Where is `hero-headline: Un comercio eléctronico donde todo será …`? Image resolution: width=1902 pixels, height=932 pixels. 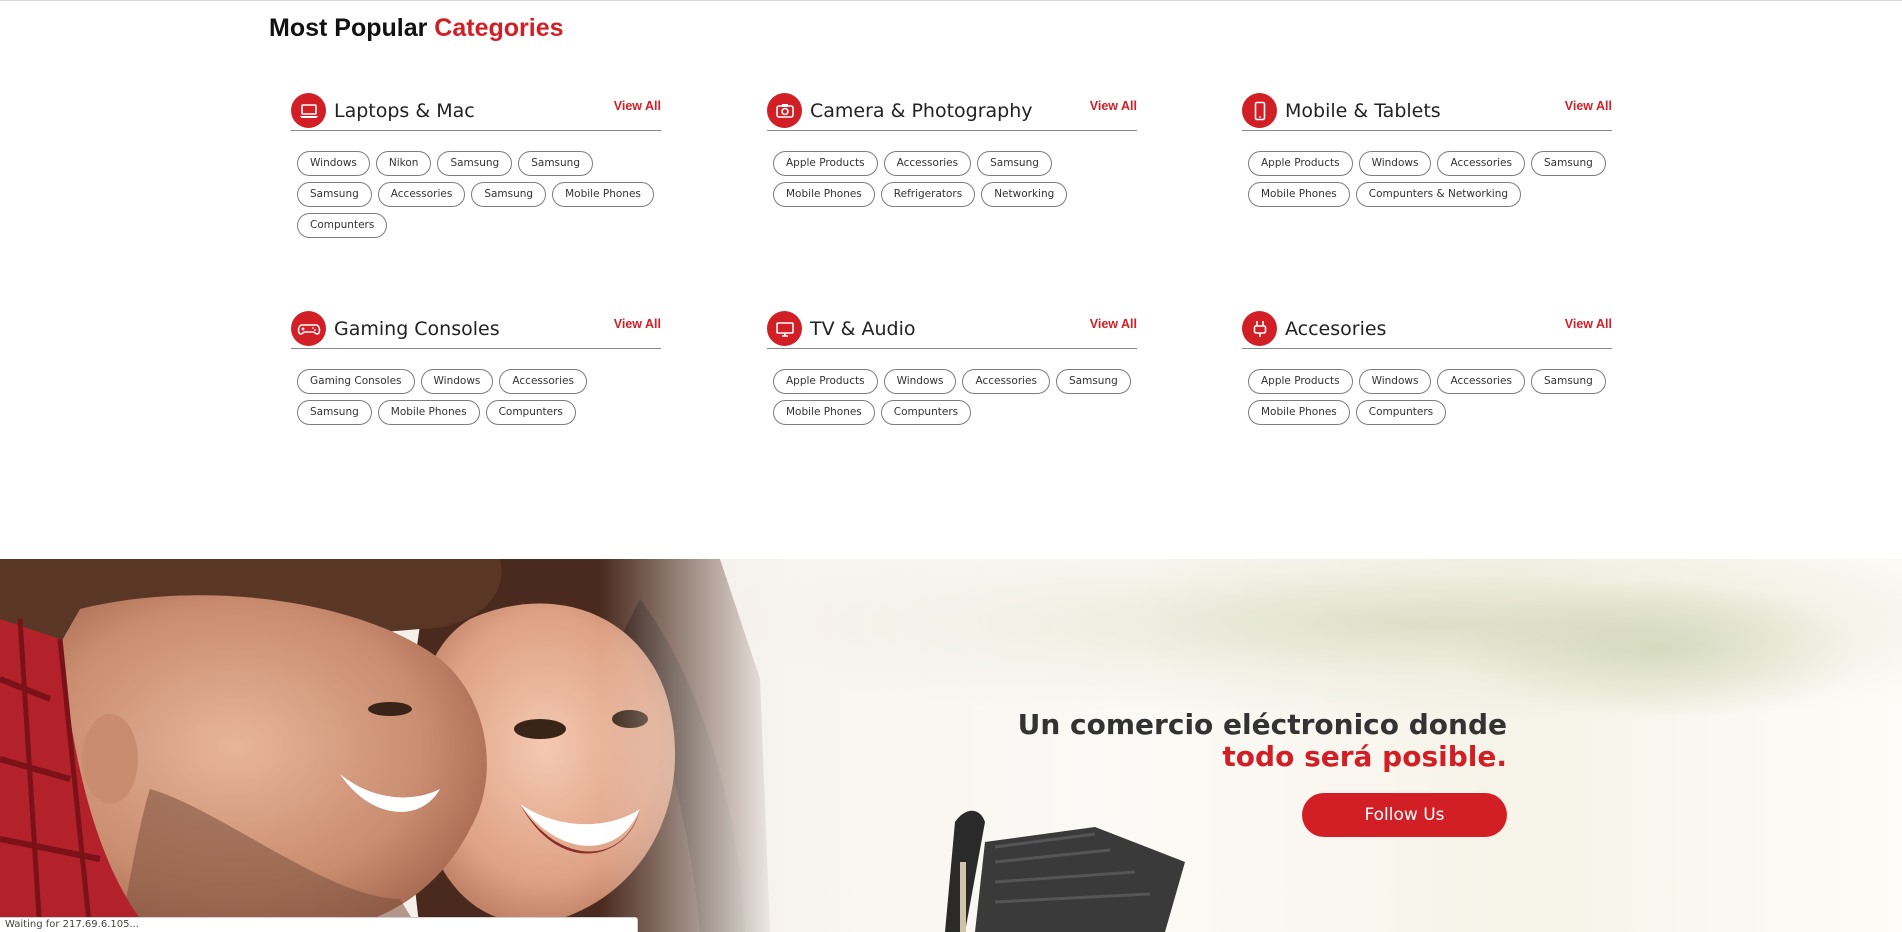 hero-headline: Un comercio eléctronico donde todo será … is located at coordinates (1262, 741).